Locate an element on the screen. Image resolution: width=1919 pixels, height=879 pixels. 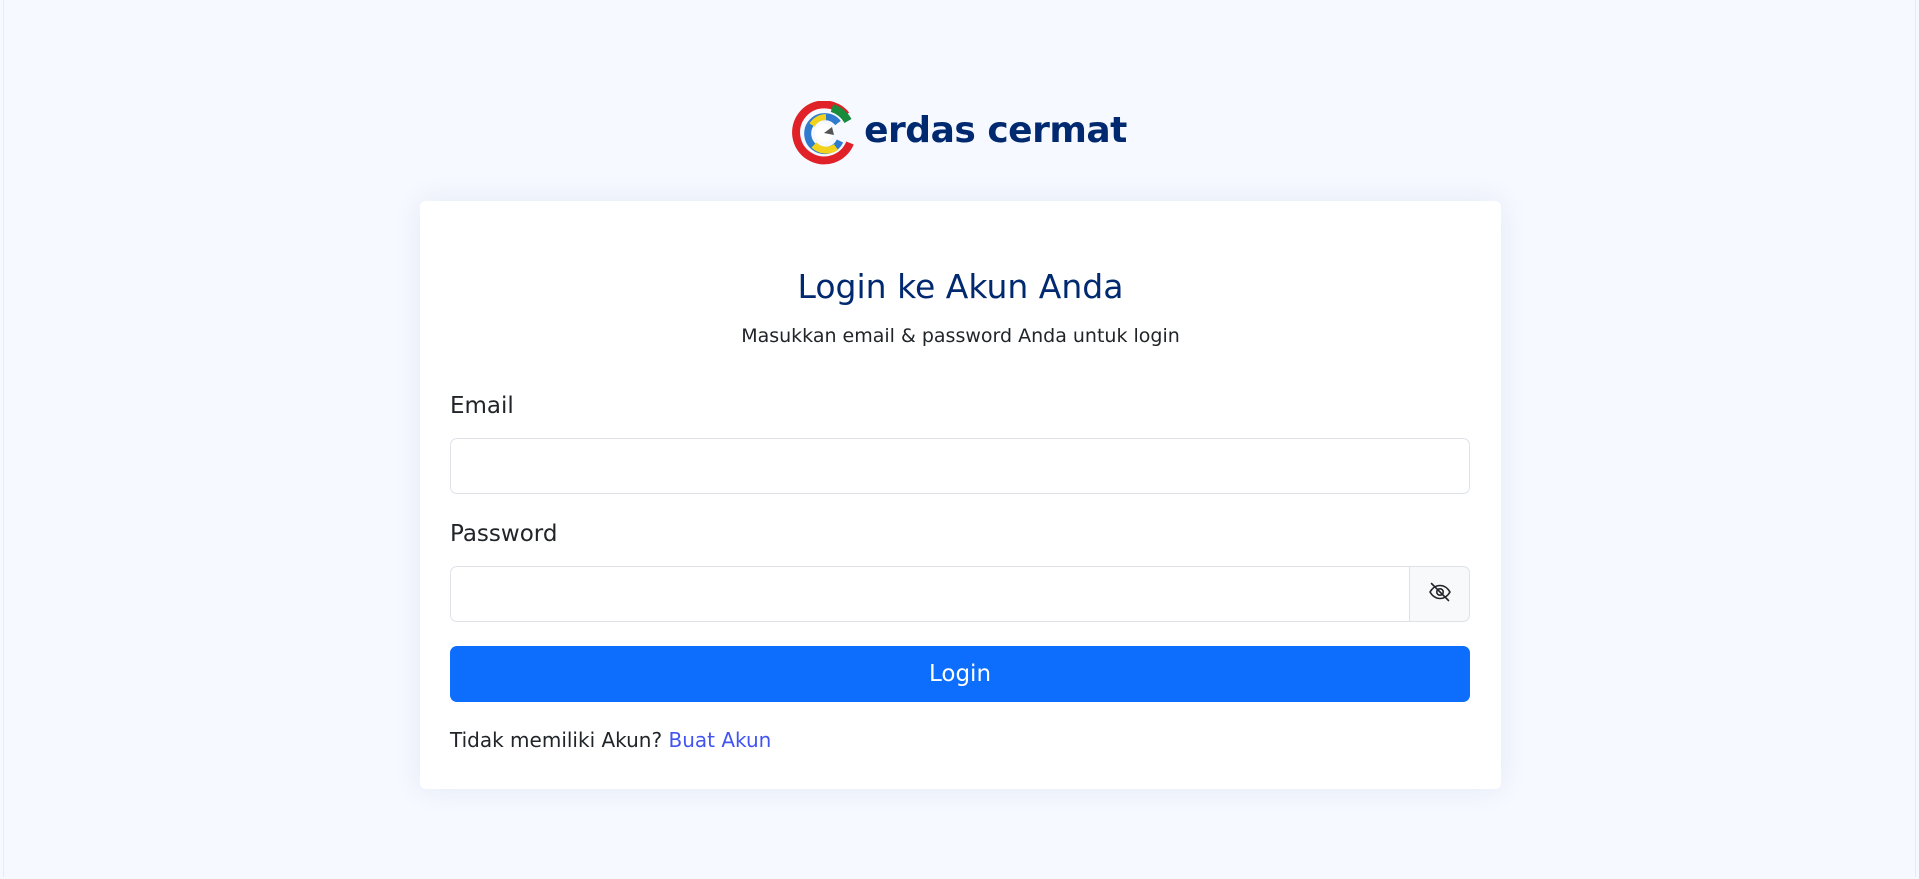
password-input-group is located at coordinates (960, 594).